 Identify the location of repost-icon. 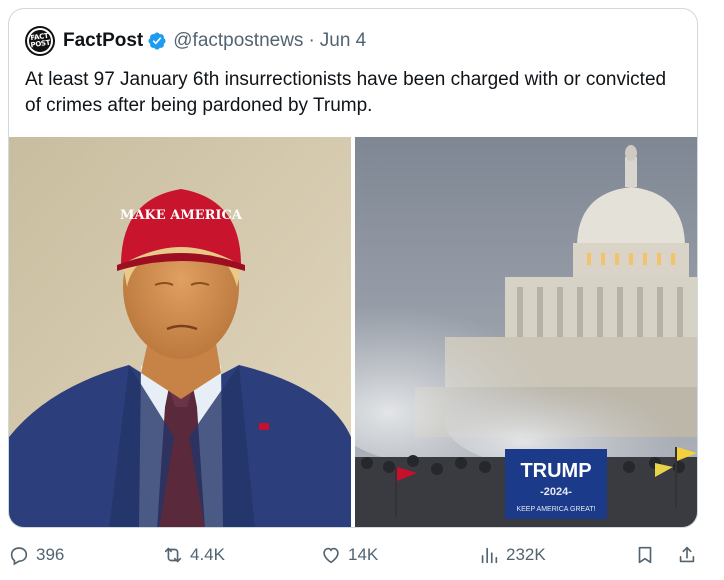
(173, 555).